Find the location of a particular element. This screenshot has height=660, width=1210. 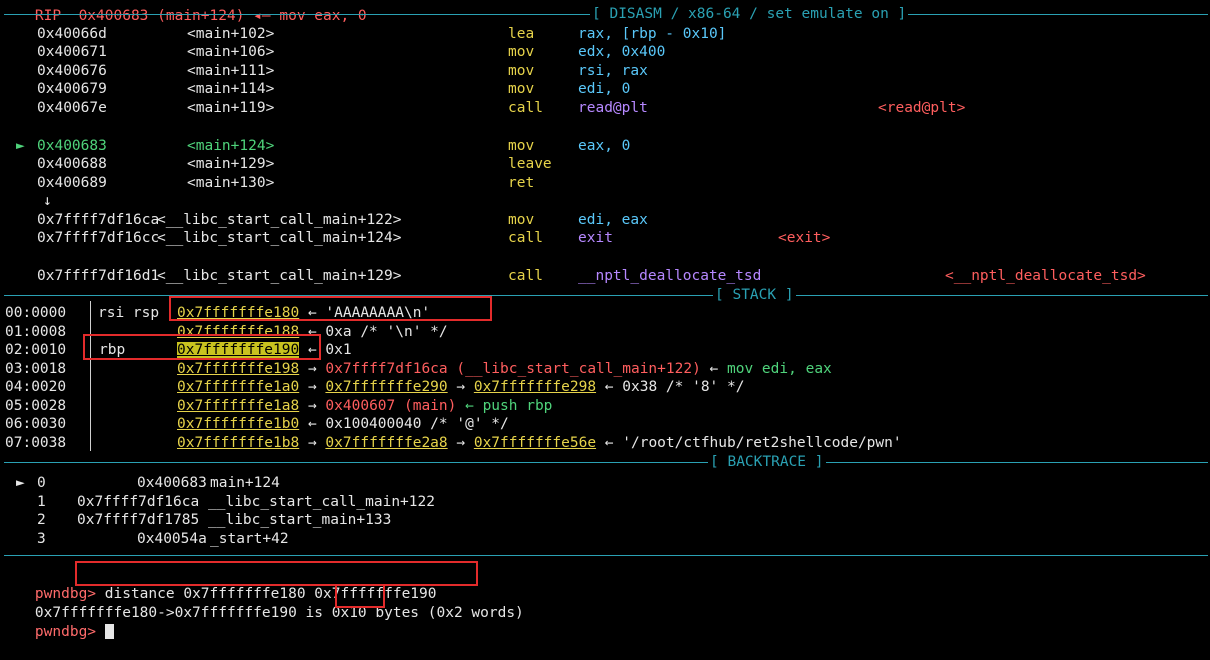

disasm-address: ↓ is located at coordinates (47, 201).